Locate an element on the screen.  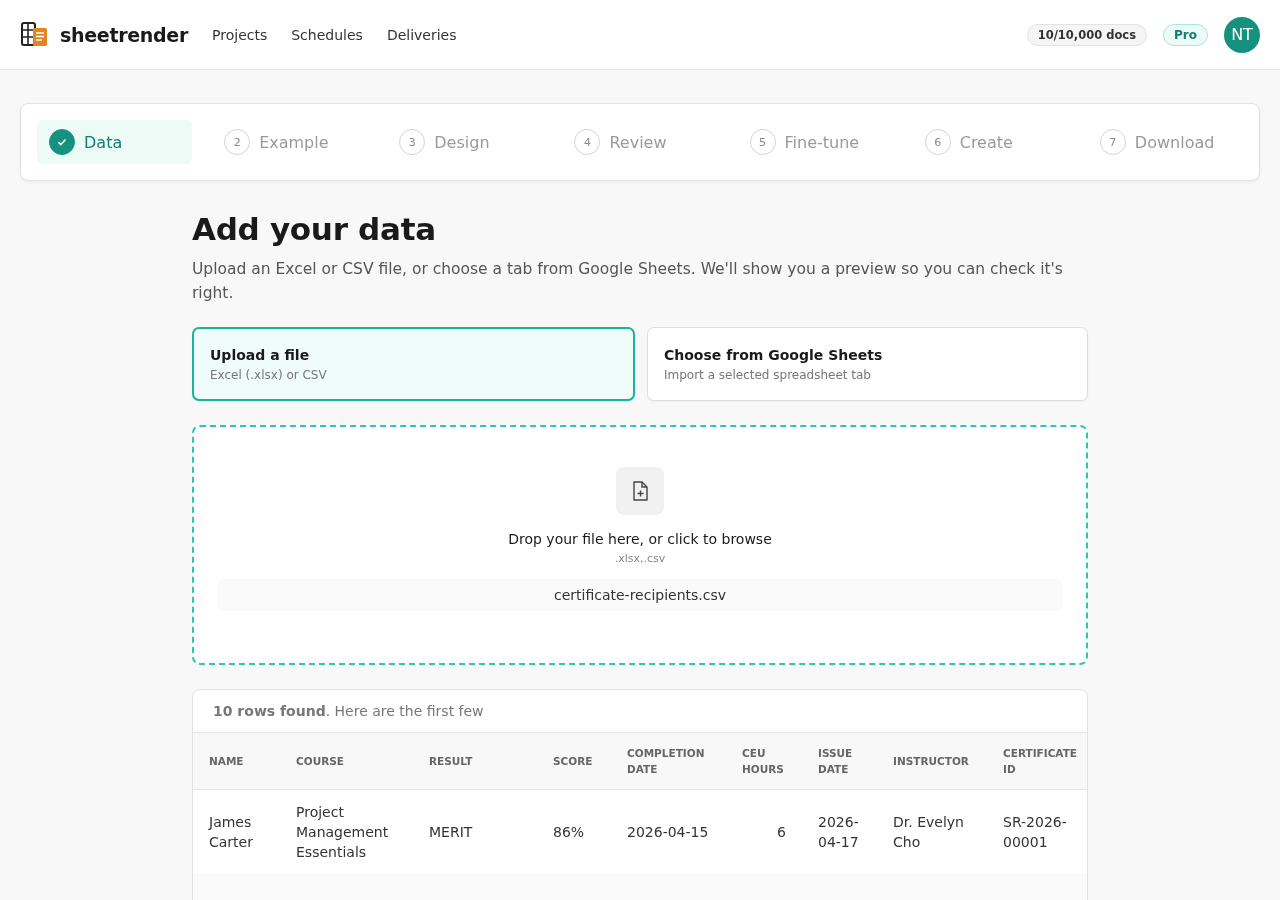
step-label: Design is located at coordinates (462, 142).